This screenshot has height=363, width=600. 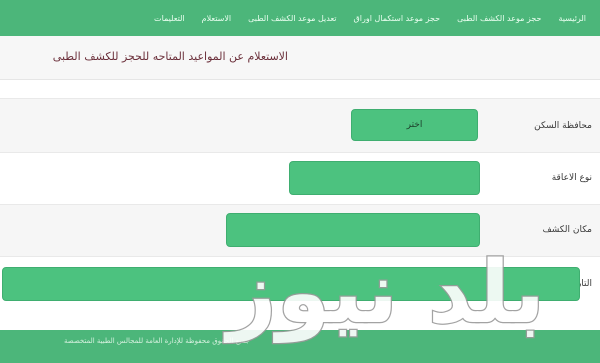 I want to click on nav-item-home: الرئيسية, so click(x=572, y=18).